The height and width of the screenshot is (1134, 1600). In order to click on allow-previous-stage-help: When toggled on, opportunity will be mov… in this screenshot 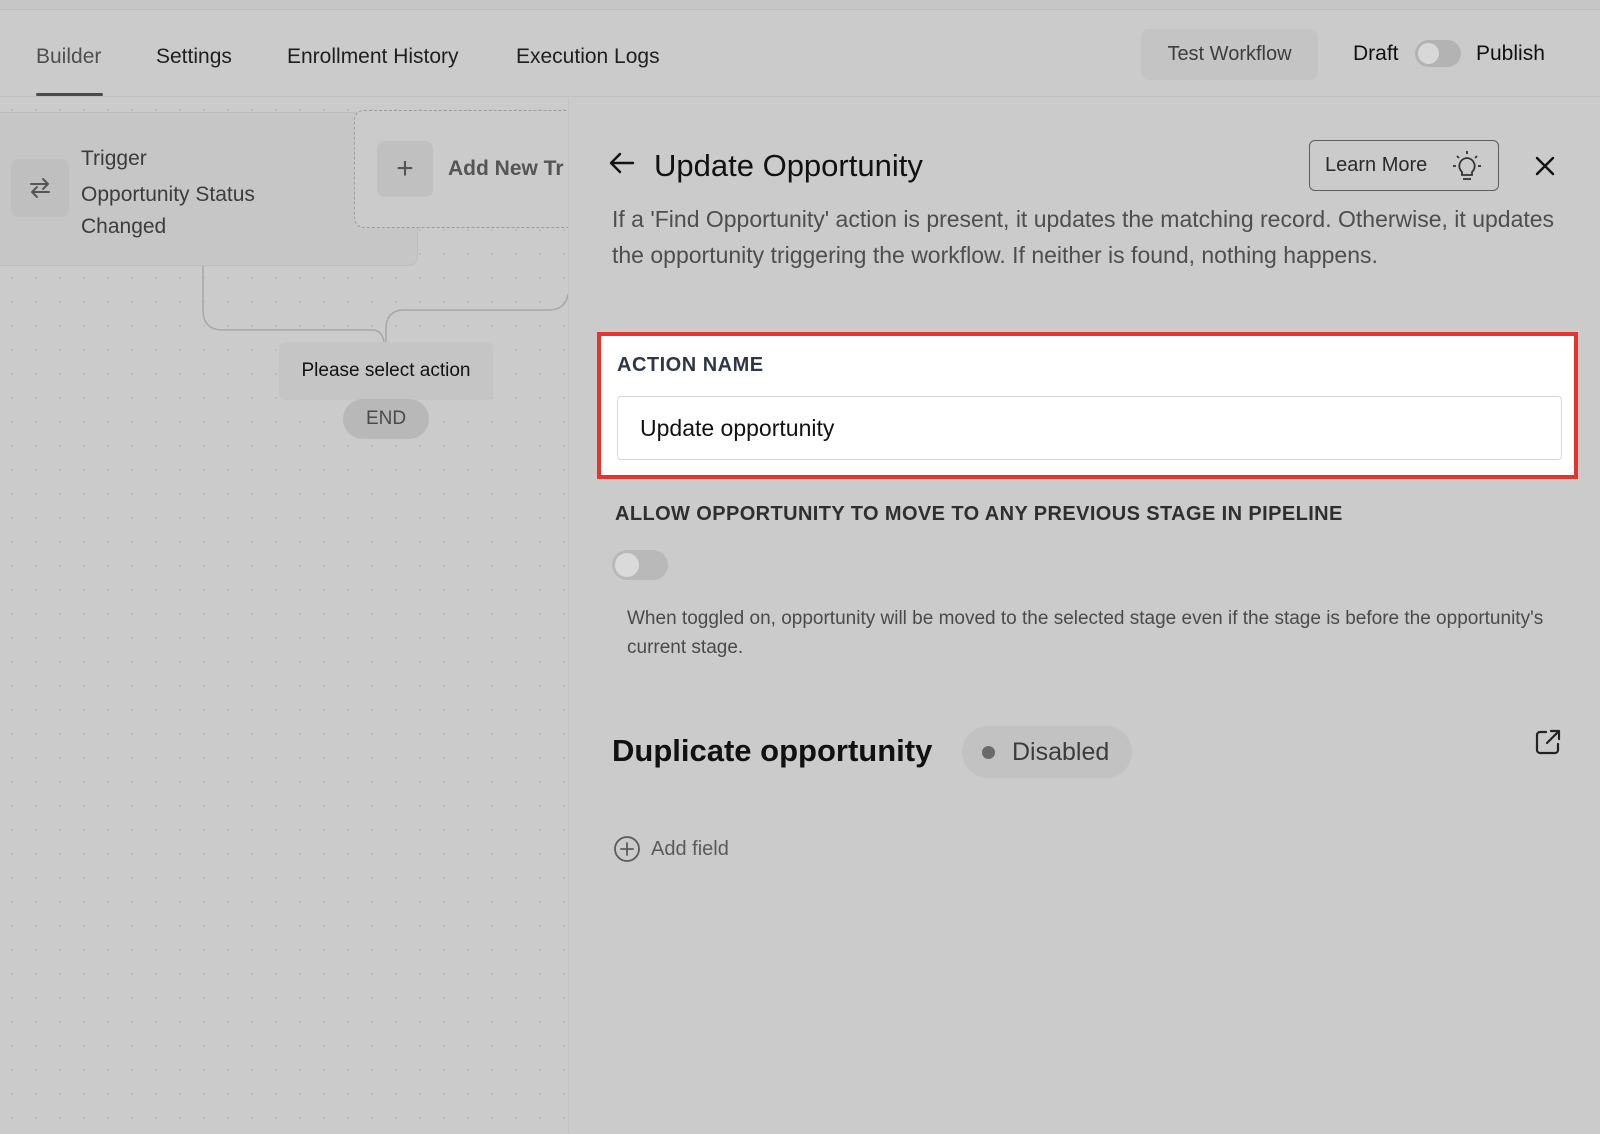, I will do `click(1085, 633)`.